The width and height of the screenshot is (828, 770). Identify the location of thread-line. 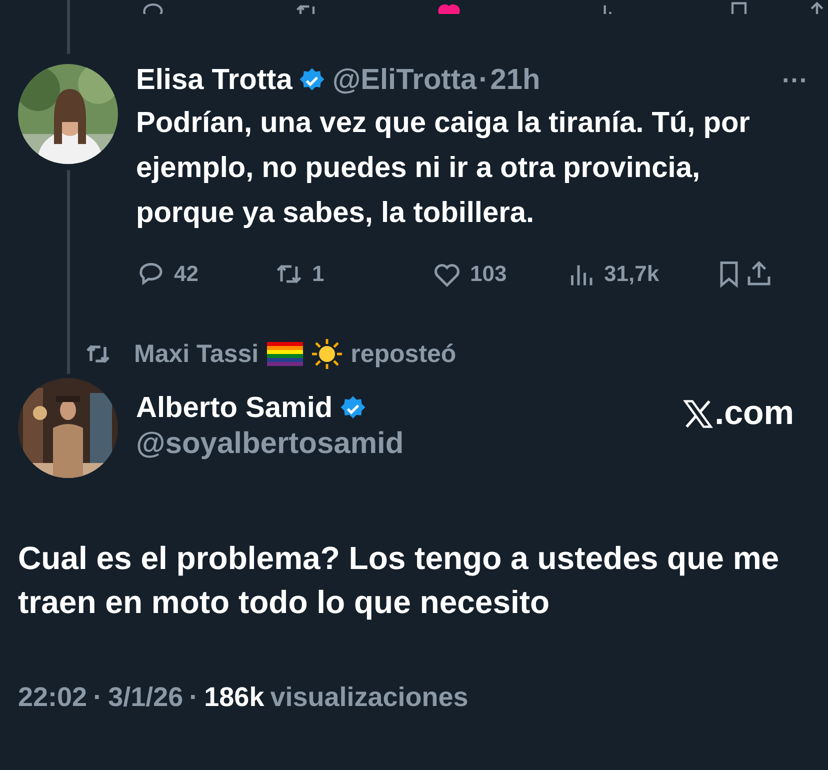
(68, 27).